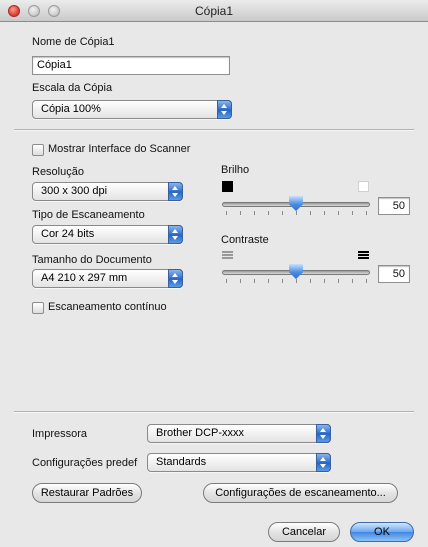 This screenshot has height=547, width=428. I want to click on continuous-scan-checkbox, so click(38, 308).